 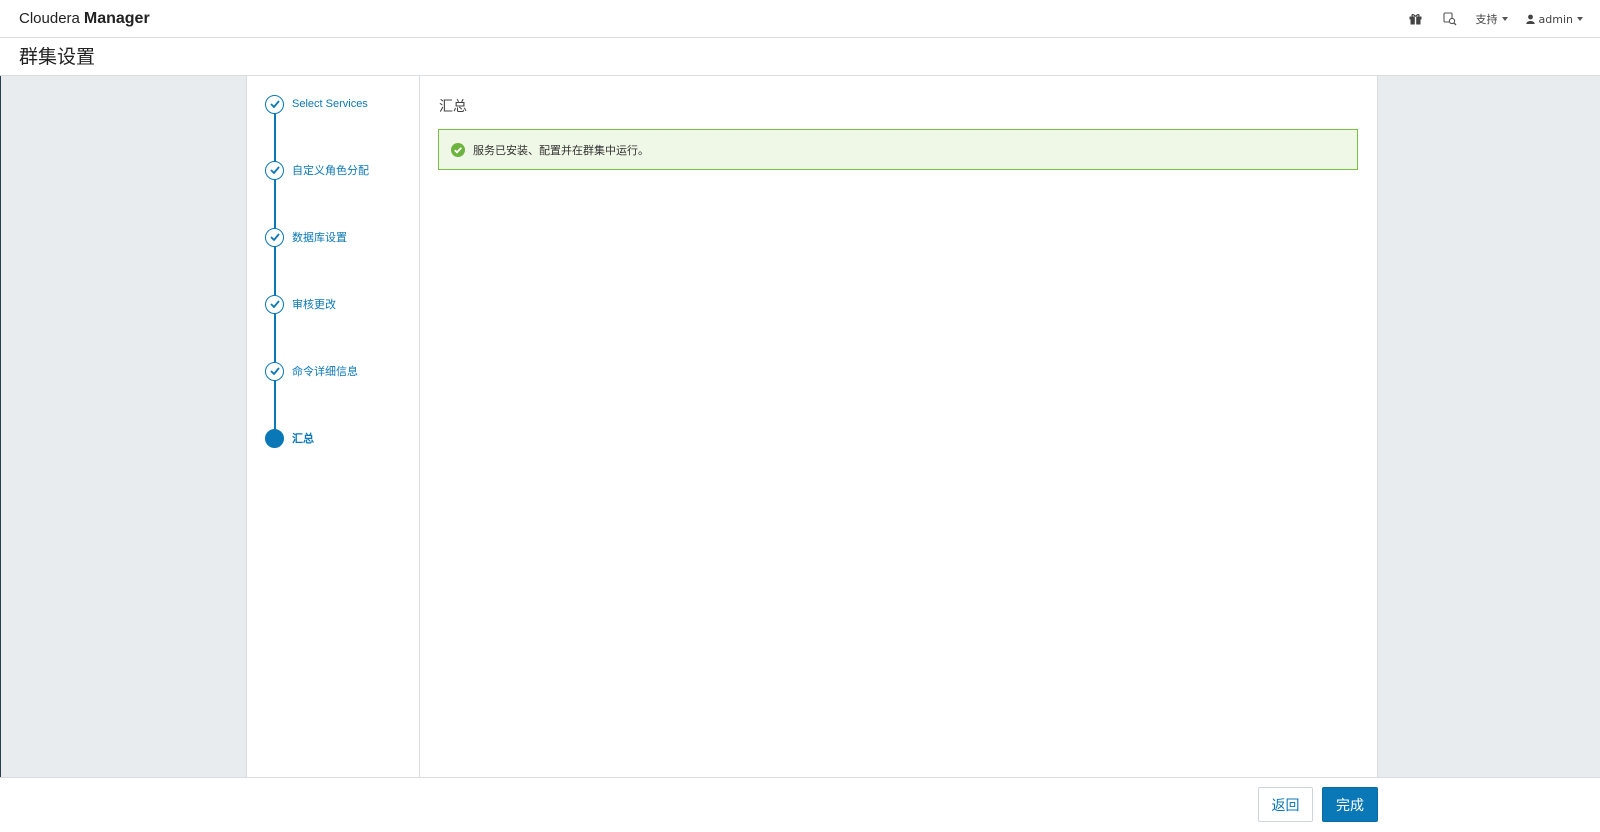 What do you see at coordinates (275, 274) in the screenshot?
I see `step-connector-line` at bounding box center [275, 274].